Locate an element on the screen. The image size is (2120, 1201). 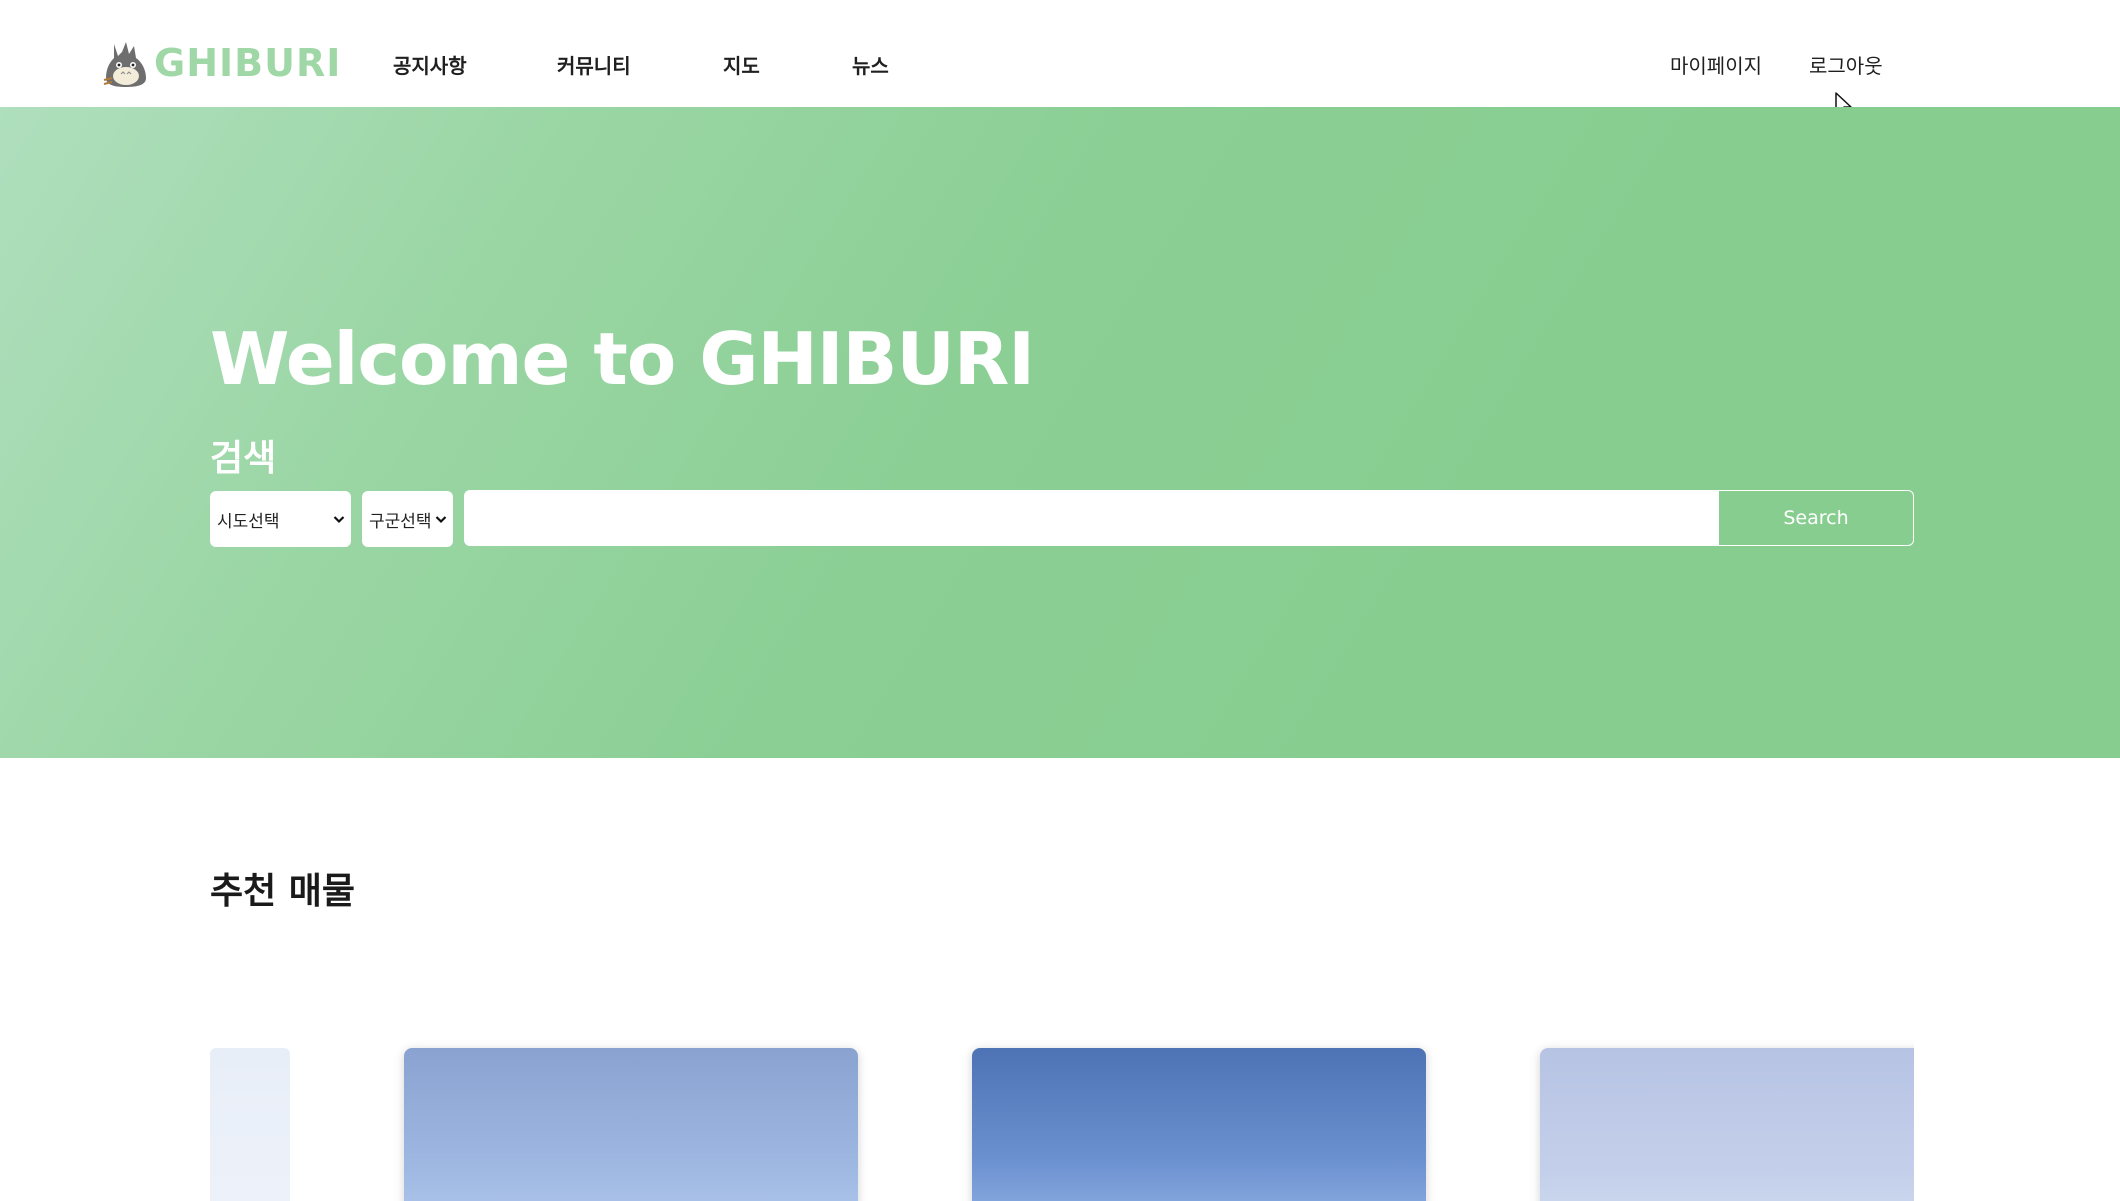
top-header: GHIBURI 공지사항 커뮤니티 지도 뉴스 마이페이지 로그아웃 is located at coordinates (1060, 59).